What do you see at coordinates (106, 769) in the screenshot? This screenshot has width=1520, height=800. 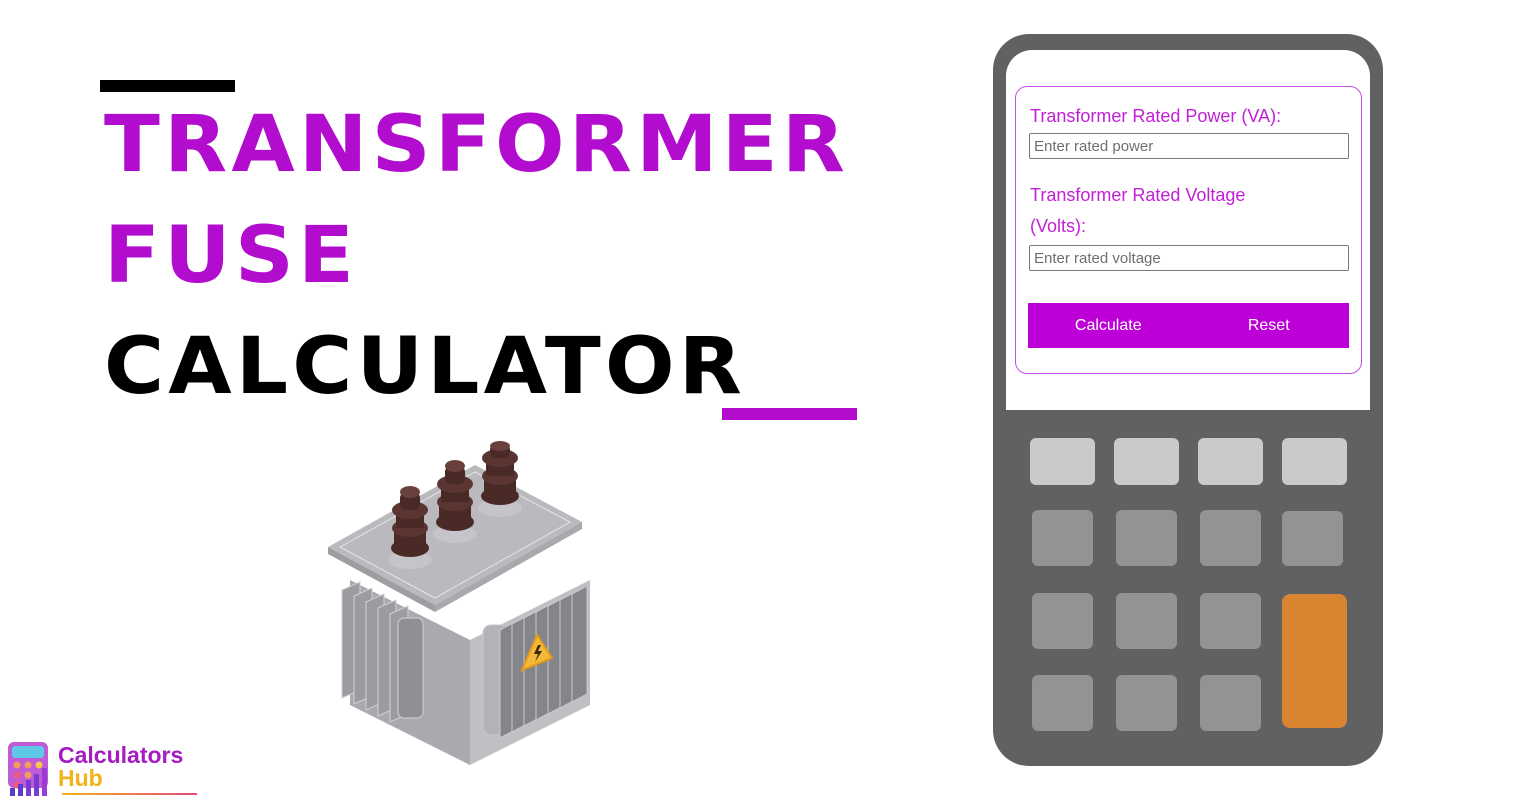 I see `calculators-hub-logo: Calculators Hub` at bounding box center [106, 769].